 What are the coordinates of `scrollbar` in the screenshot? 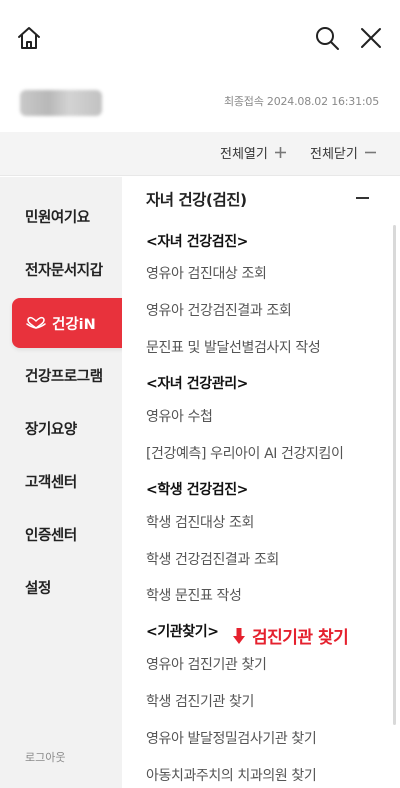 It's located at (394, 475).